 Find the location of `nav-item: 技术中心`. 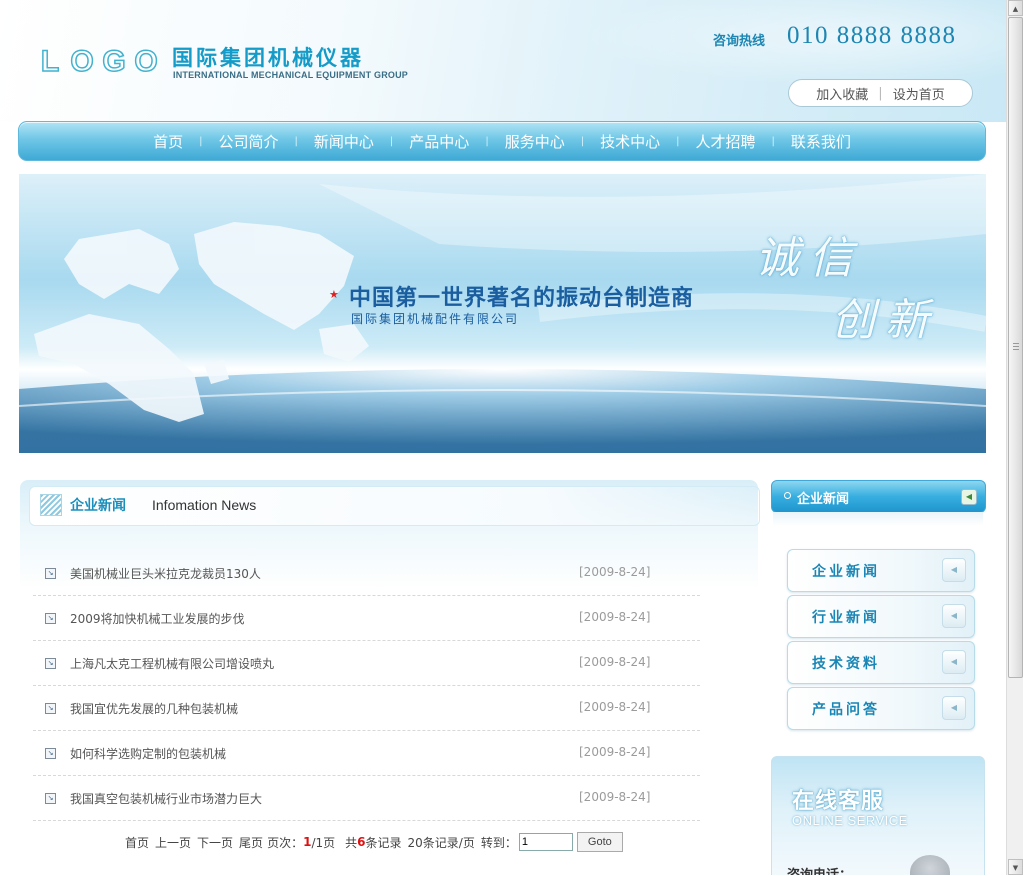

nav-item: 技术中心 is located at coordinates (630, 141).